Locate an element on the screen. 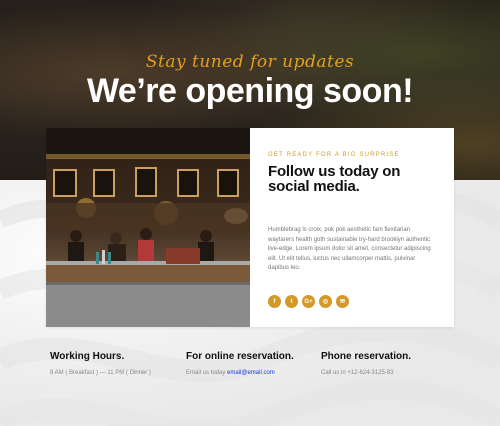 The width and height of the screenshot is (500, 426). online-reservation-prefix: Email us today is located at coordinates (207, 373).